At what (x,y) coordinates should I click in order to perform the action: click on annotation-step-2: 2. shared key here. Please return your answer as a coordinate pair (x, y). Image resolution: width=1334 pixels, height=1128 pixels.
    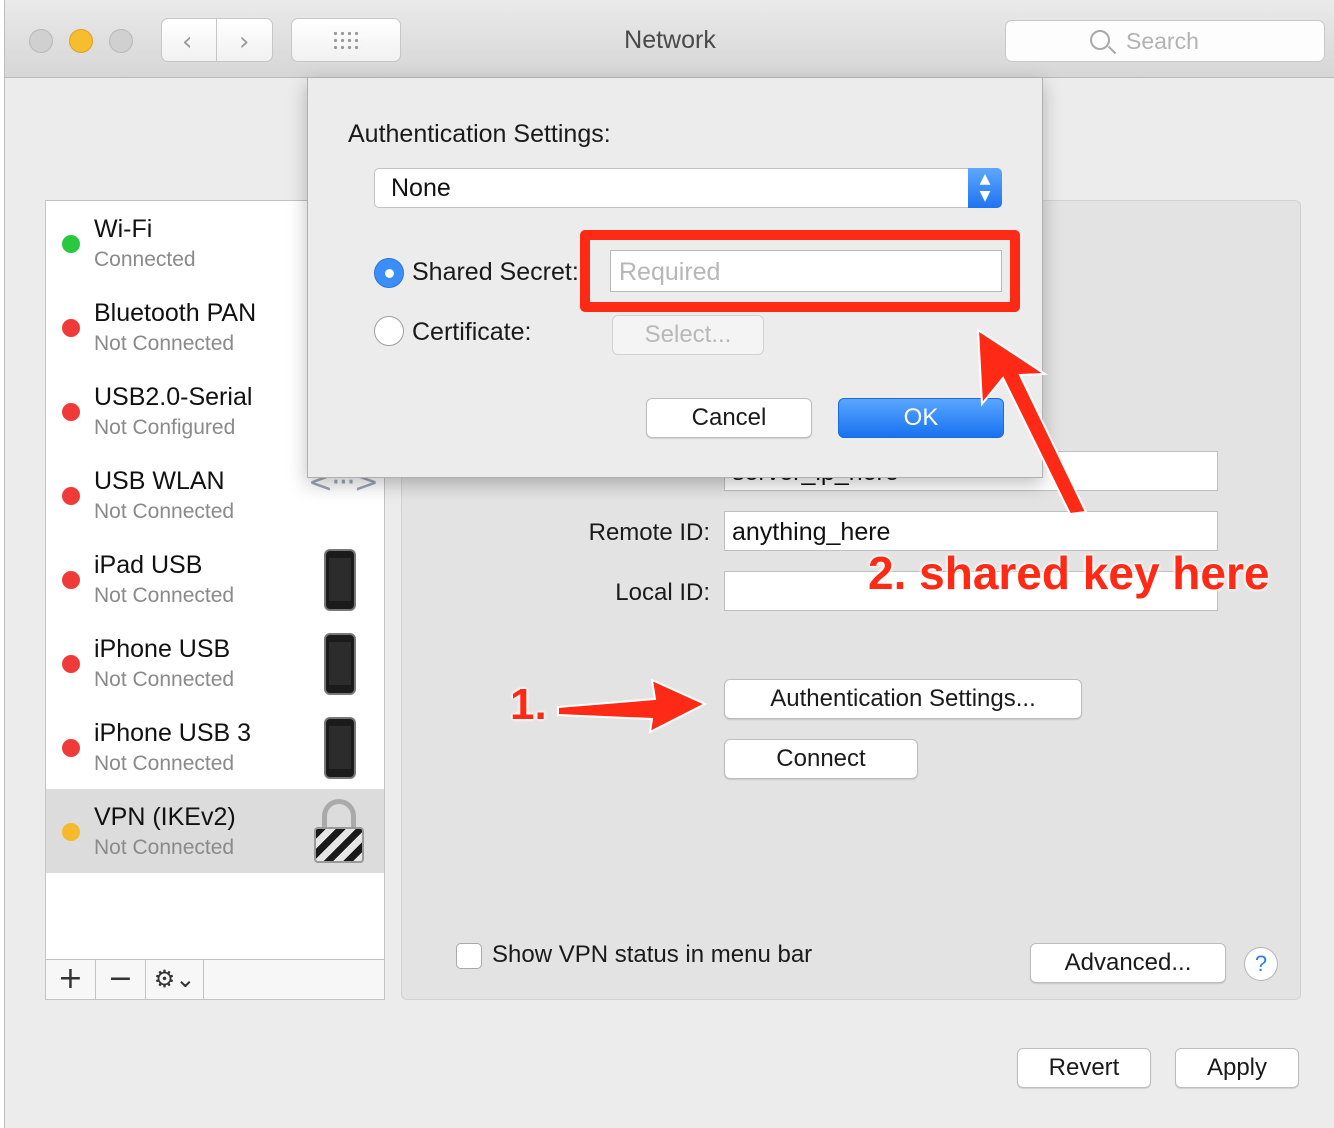
    Looking at the image, I should click on (1069, 573).